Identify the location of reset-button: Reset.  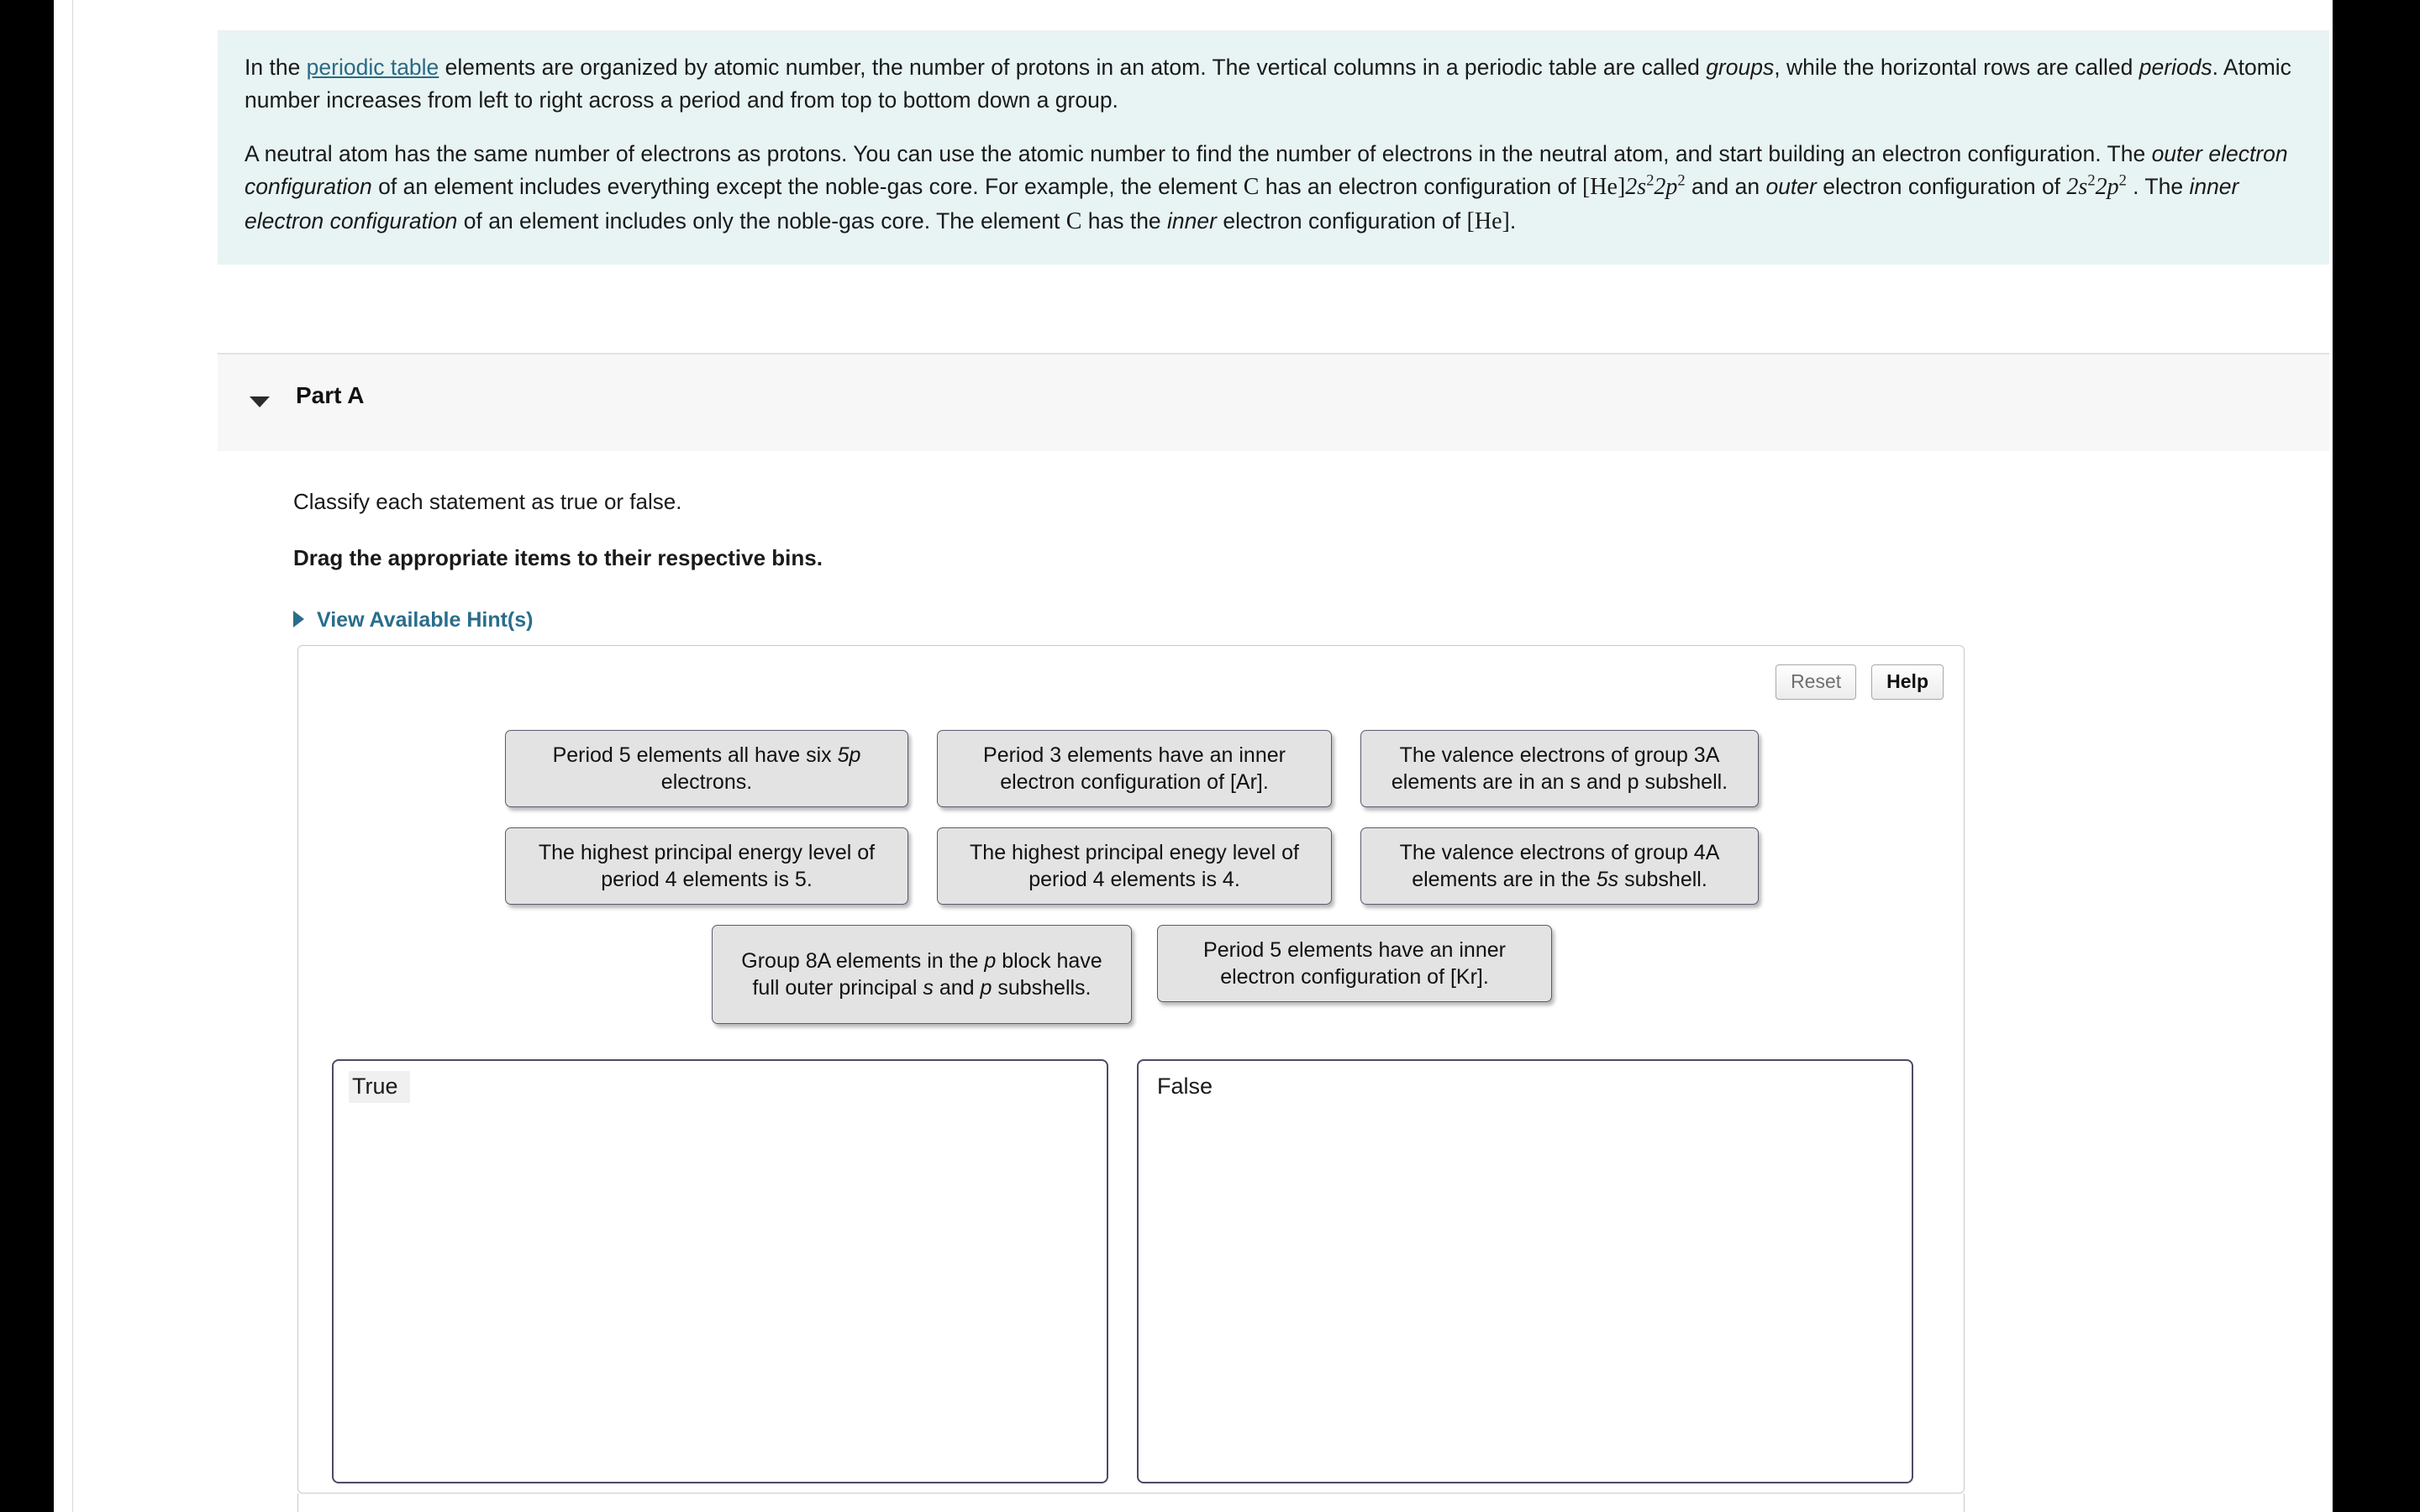
(1816, 682).